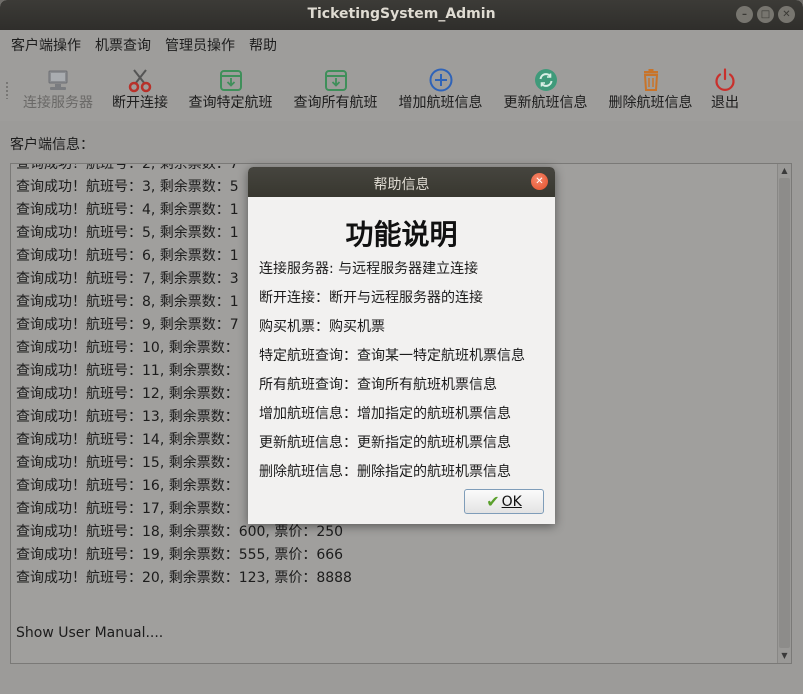 This screenshot has height=694, width=803. Describe the element at coordinates (378, 385) in the screenshot. I see `help-line: 所有航班查询：查询所有航班机票信息` at that location.